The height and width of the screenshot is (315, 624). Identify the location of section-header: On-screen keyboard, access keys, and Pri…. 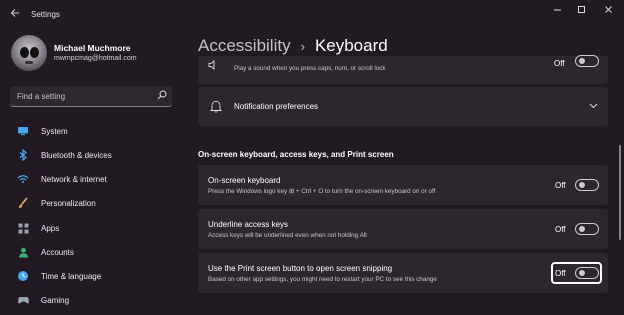
(296, 154).